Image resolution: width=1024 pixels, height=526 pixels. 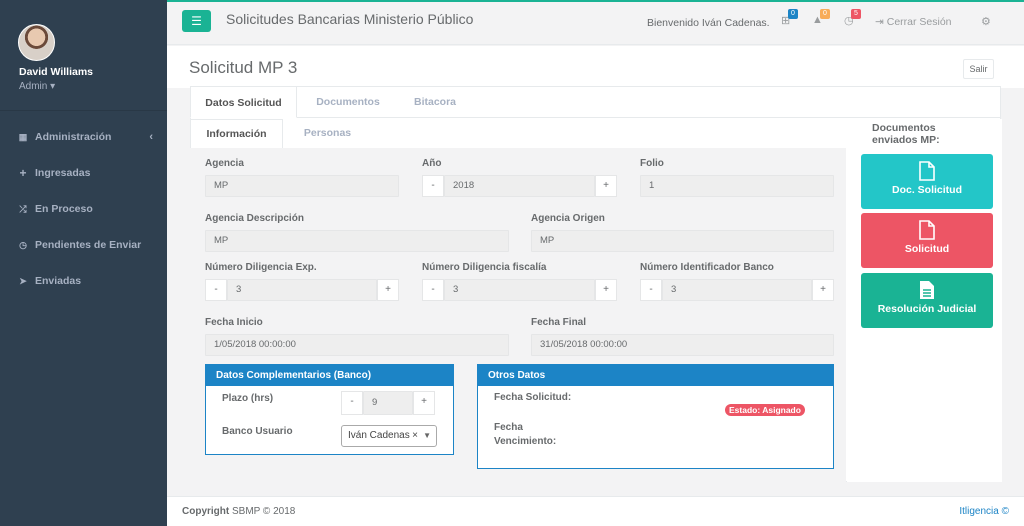 I want to click on logout-label: Cerrar Sesión, so click(x=919, y=22).